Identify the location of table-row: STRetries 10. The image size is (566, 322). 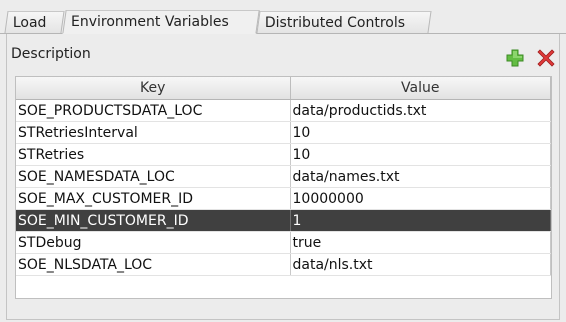
(283, 154).